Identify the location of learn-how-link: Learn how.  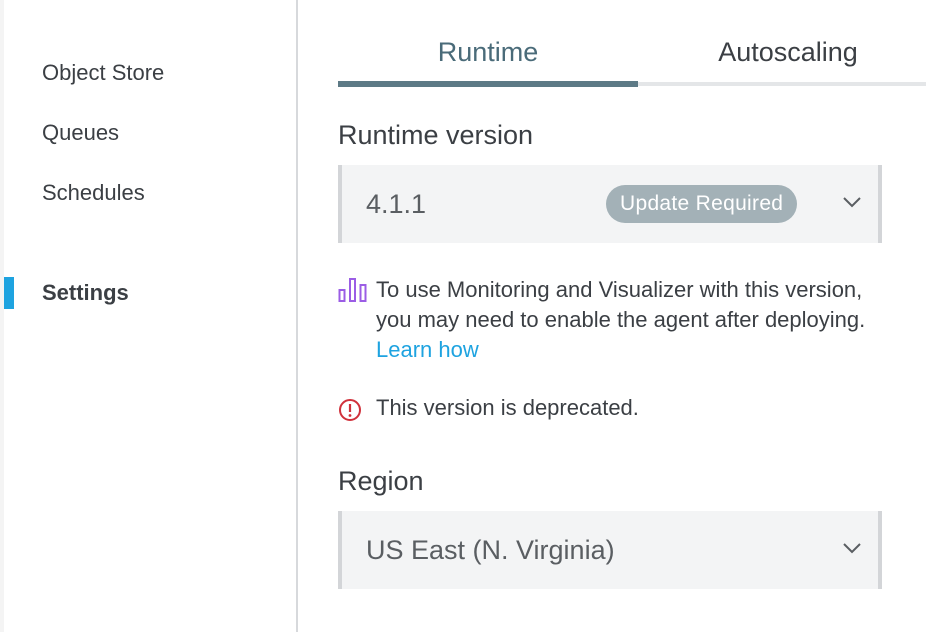
(427, 349).